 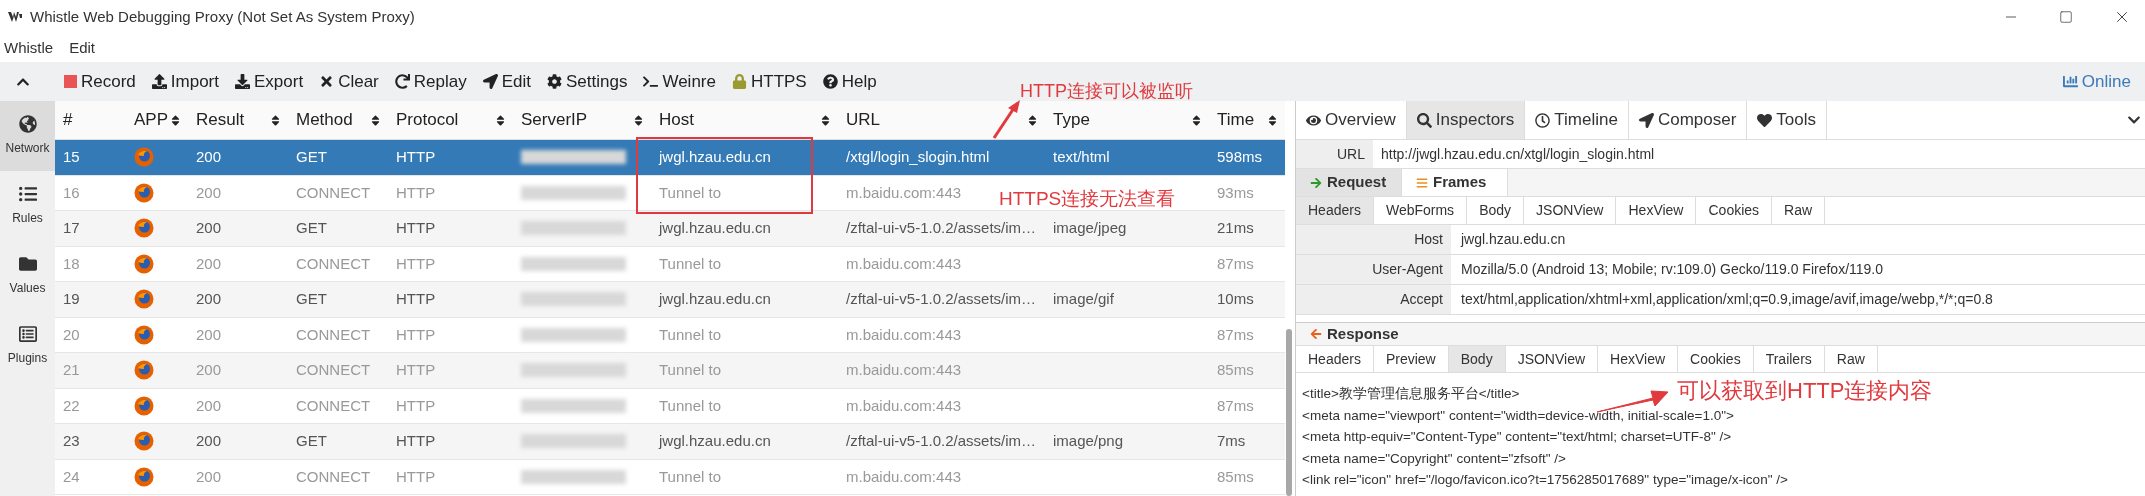 I want to click on toolbar-button: Settings, so click(x=587, y=81).